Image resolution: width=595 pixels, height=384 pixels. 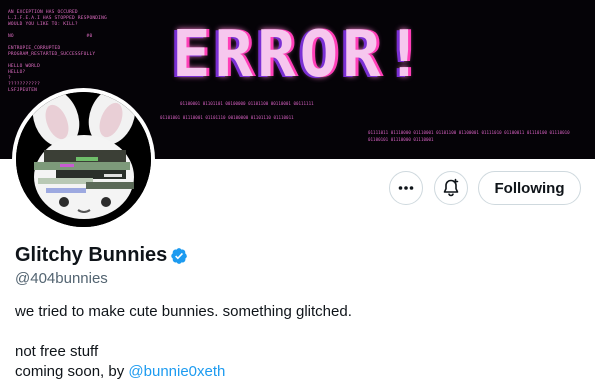 I want to click on profile-name: Glitchy Bunnies, so click(x=91, y=255).